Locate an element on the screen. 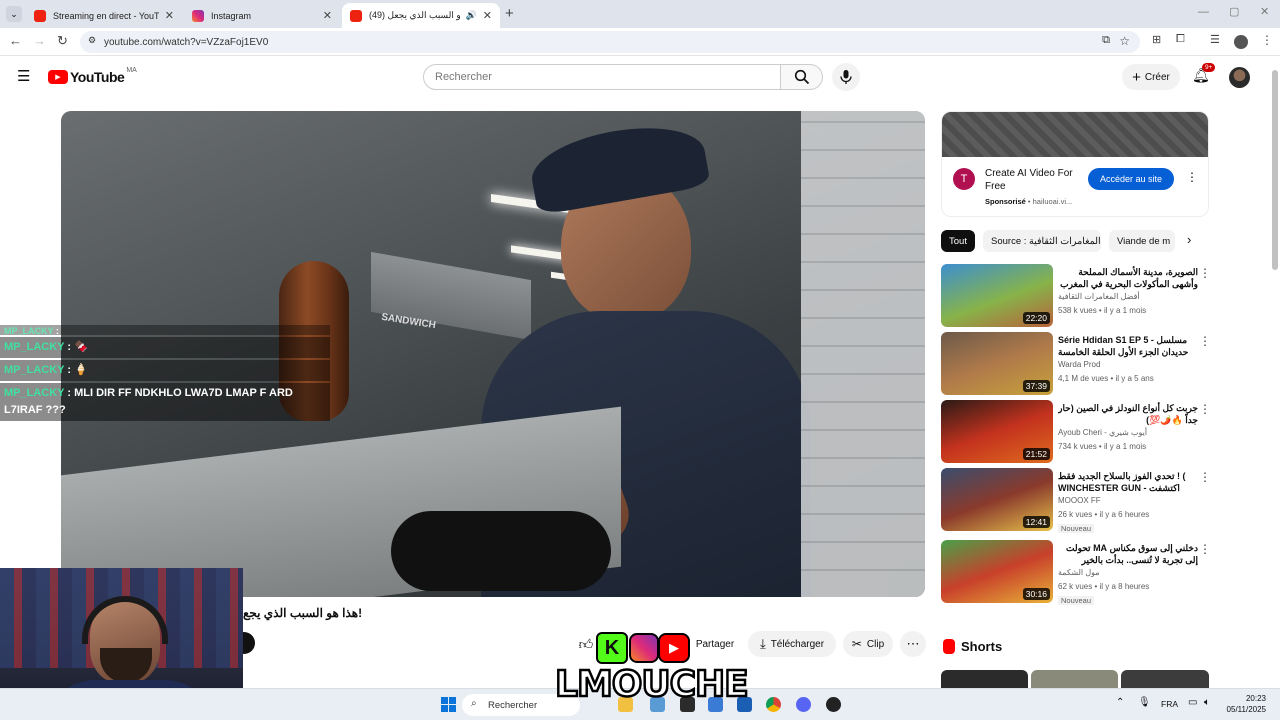 The height and width of the screenshot is (720, 1280). reading-list-icon: ☰ is located at coordinates (1215, 39).